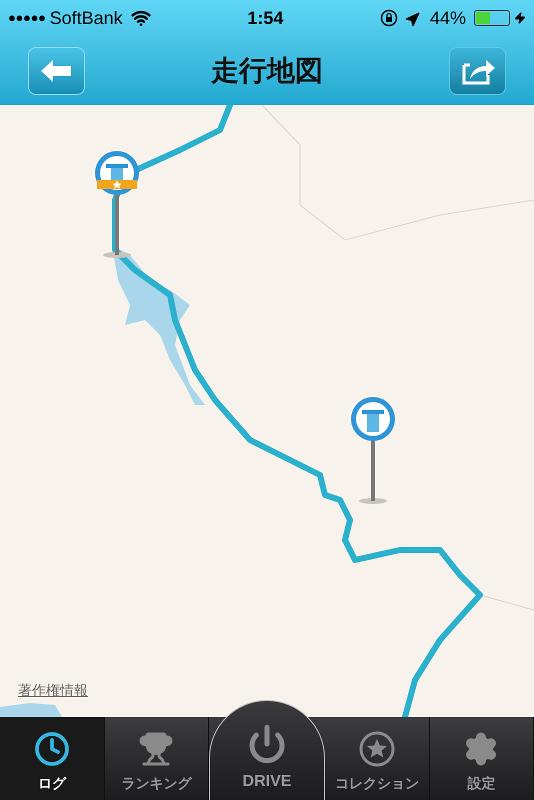 Image resolution: width=534 pixels, height=800 pixels. I want to click on tab-item: ランキング, so click(156, 758).